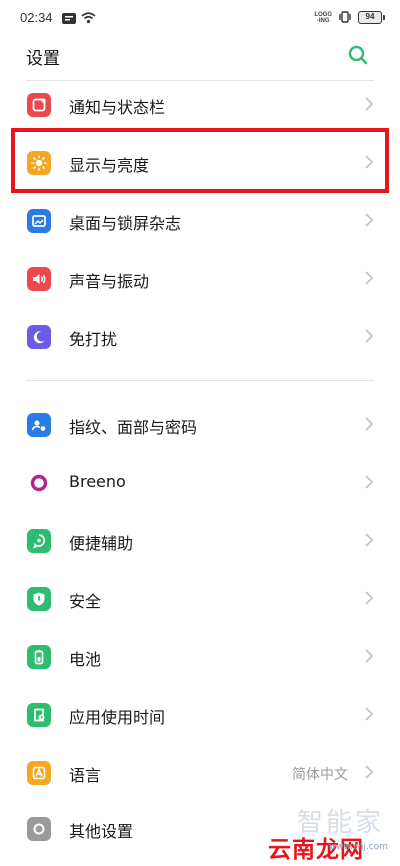  I want to click on settings-item-label: Breeno, so click(97, 481).